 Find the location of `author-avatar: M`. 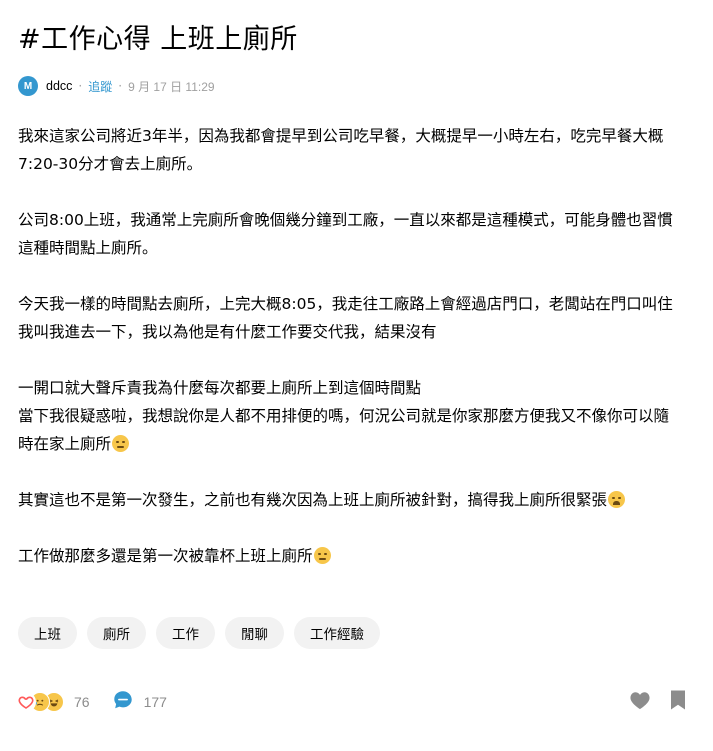

author-avatar: M is located at coordinates (28, 86).